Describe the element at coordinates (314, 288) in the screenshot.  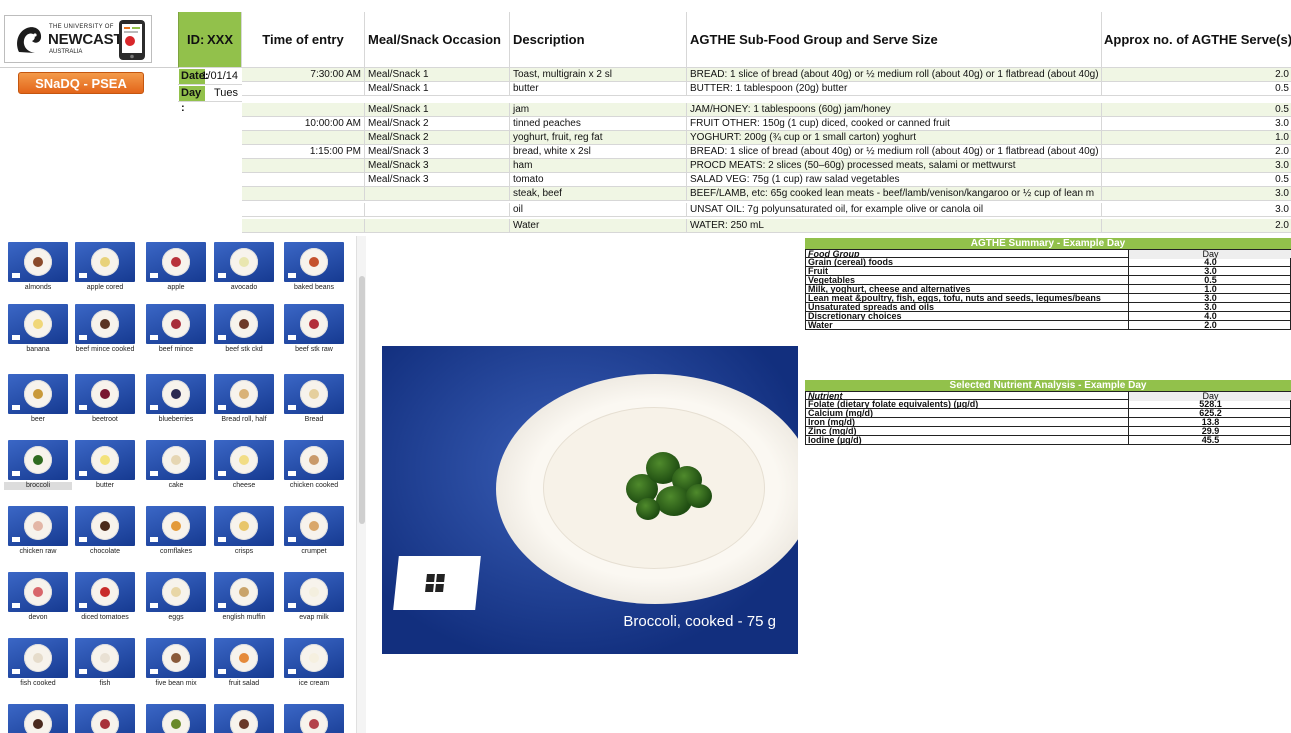
I see `food-thumbnail-label: baked beans` at that location.